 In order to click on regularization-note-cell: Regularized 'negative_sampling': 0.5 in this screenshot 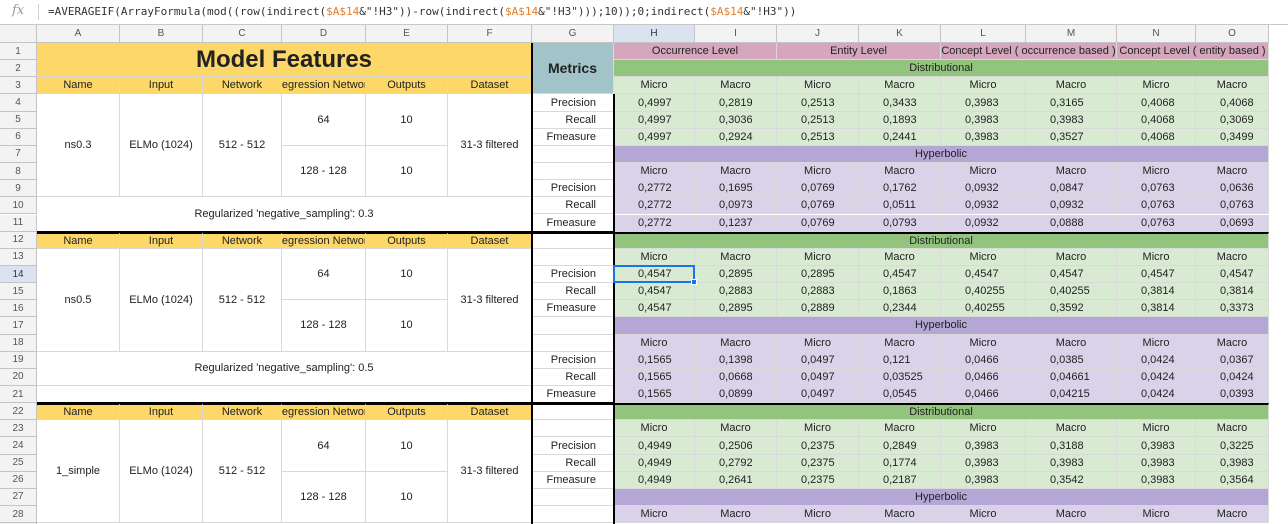, I will do `click(284, 368)`.